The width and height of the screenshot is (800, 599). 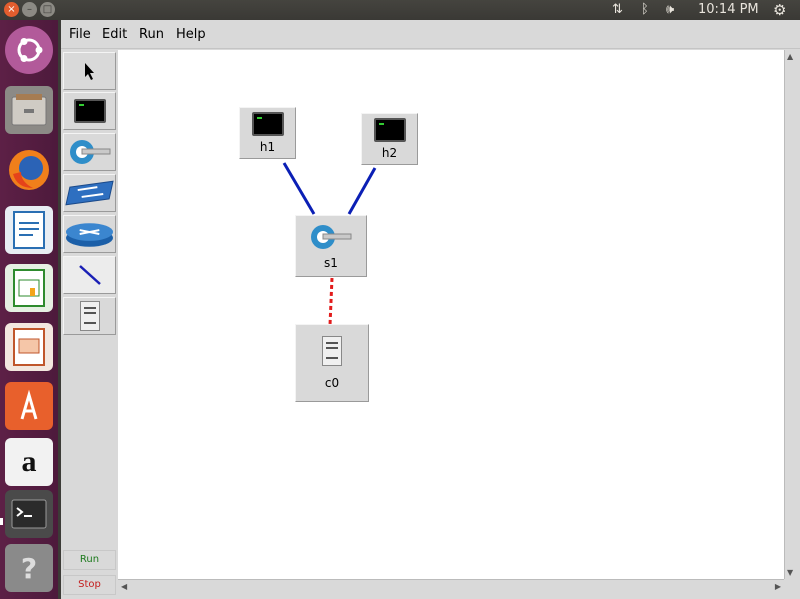 I want to click on host-tool, so click(x=89, y=111).